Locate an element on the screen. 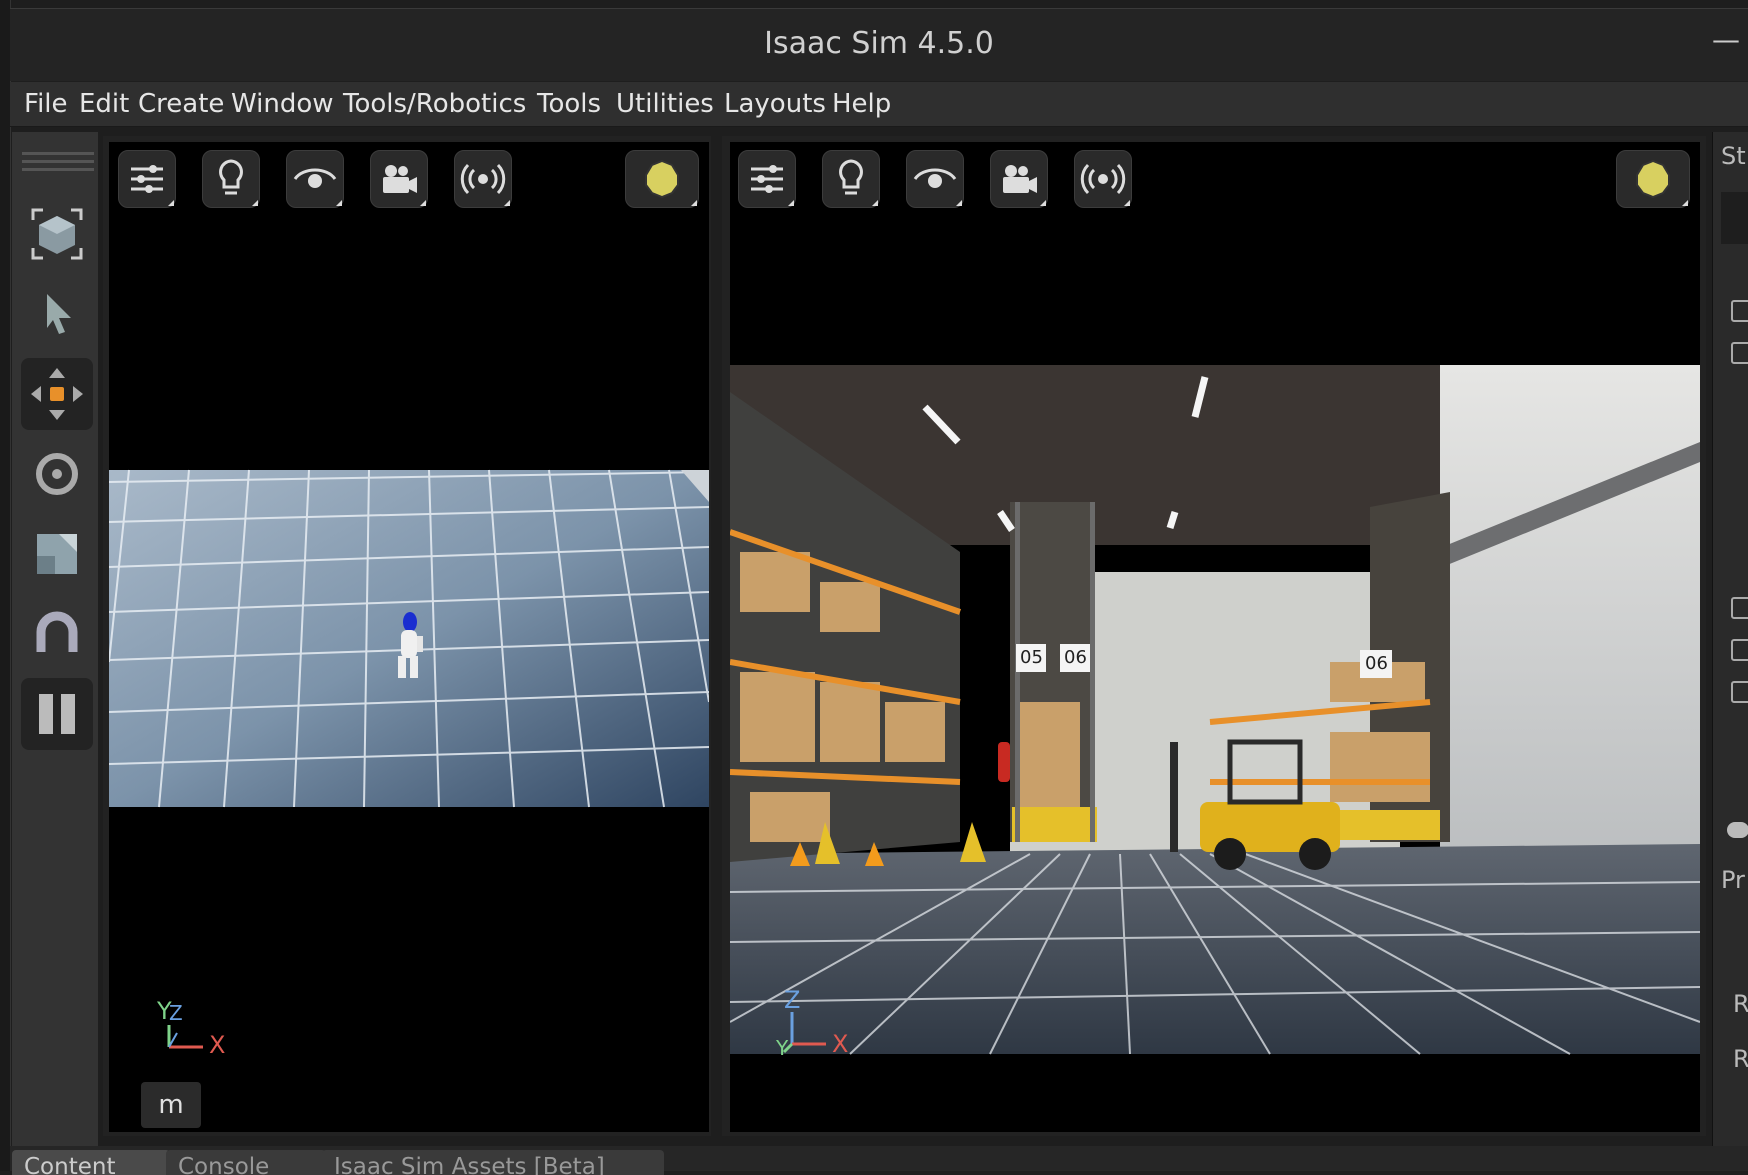 Image resolution: width=1748 pixels, height=1175 pixels. tab-isaac-sim-assets: Isaac Sim Assets [Beta] is located at coordinates (493, 1162).